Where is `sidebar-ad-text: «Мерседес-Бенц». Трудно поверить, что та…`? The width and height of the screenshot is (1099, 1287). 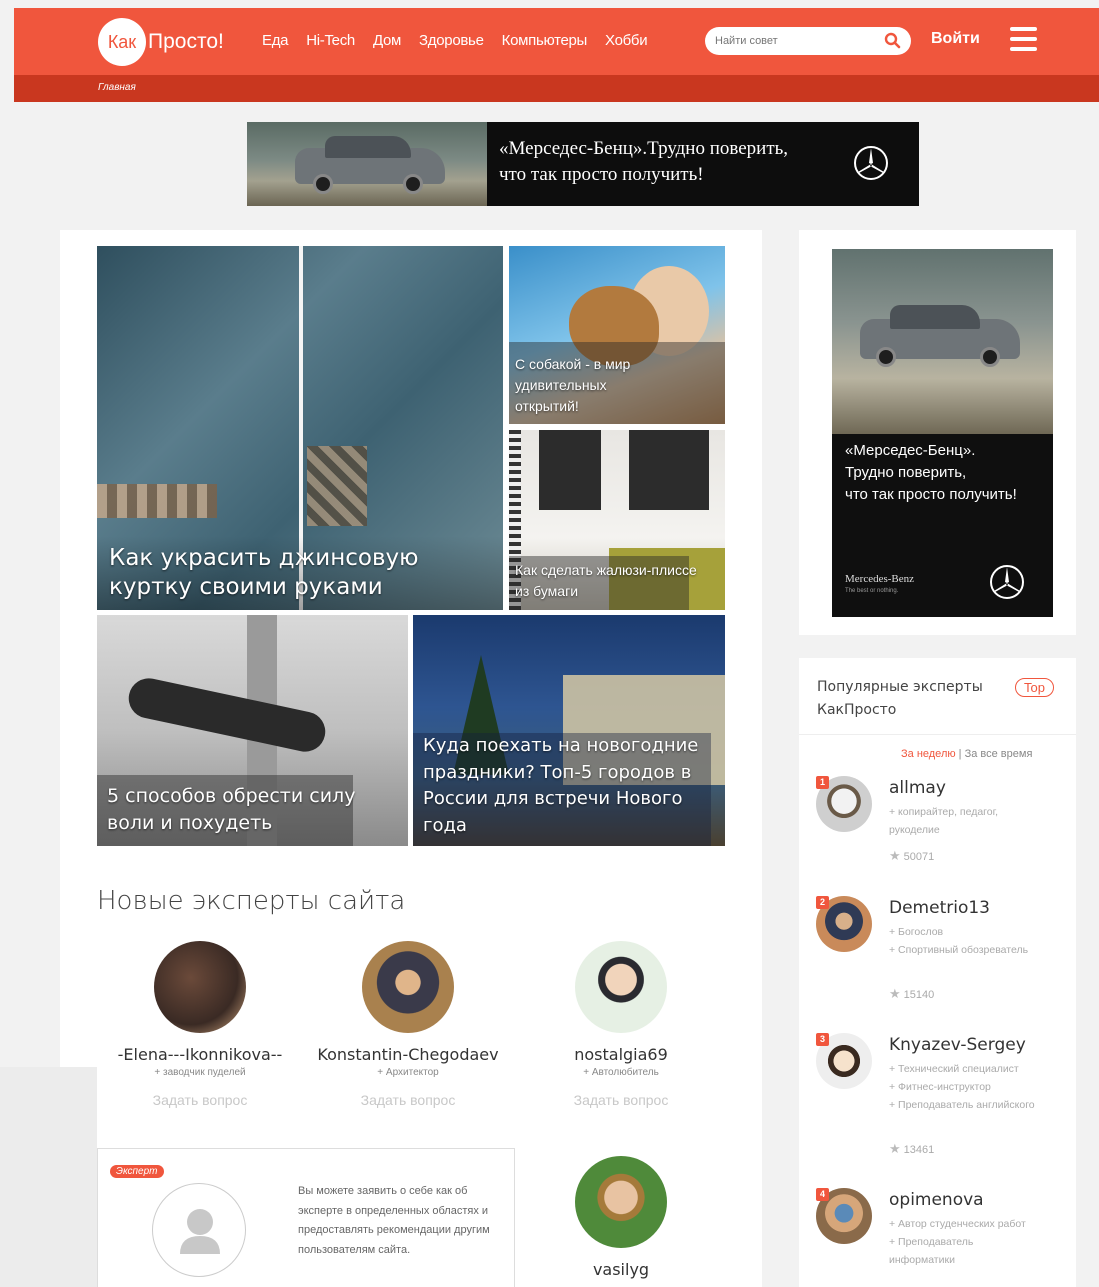 sidebar-ad-text: «Мерседес-Бенц». Трудно поверить, что та… is located at coordinates (931, 473).